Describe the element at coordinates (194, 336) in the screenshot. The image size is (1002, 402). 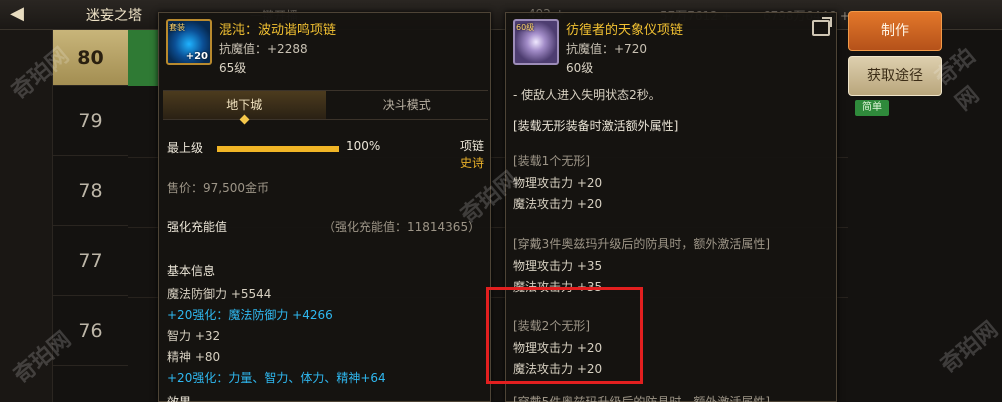
I see `stat-line: 智力 +32` at that location.